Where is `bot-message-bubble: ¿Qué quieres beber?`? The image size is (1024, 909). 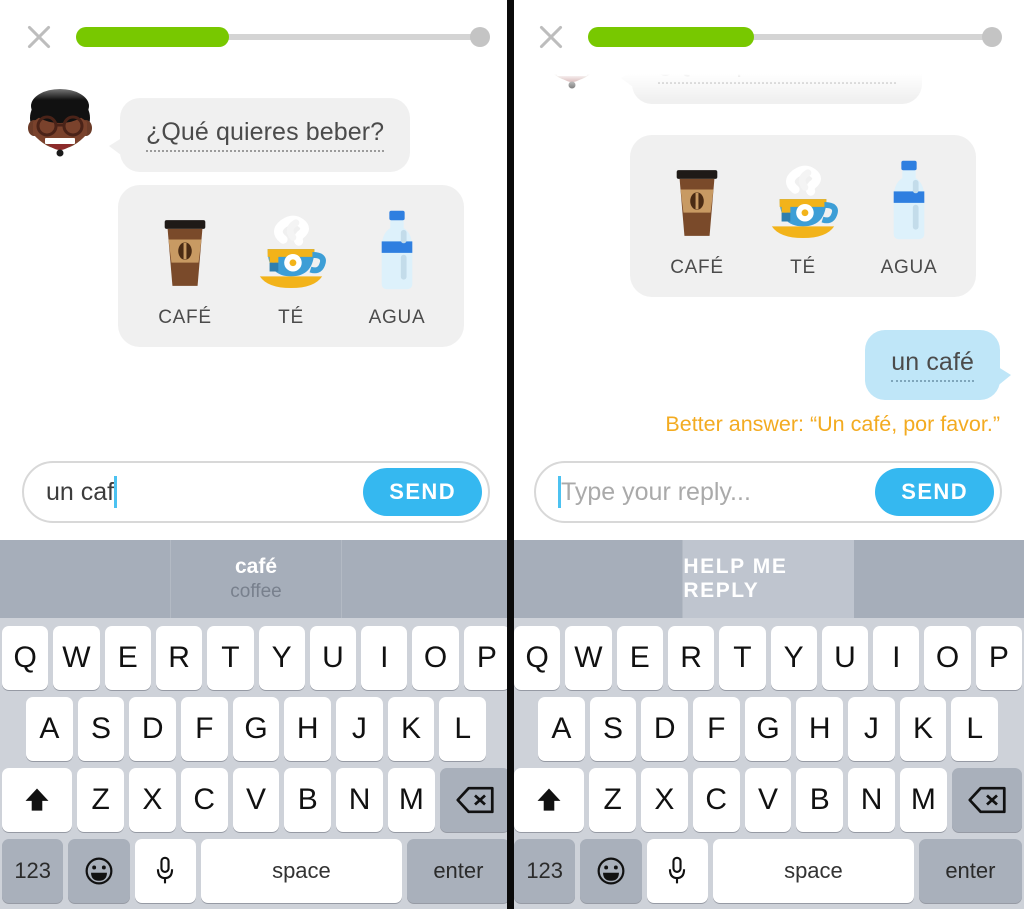
bot-message-bubble: ¿Qué quieres beber? is located at coordinates (259, 135).